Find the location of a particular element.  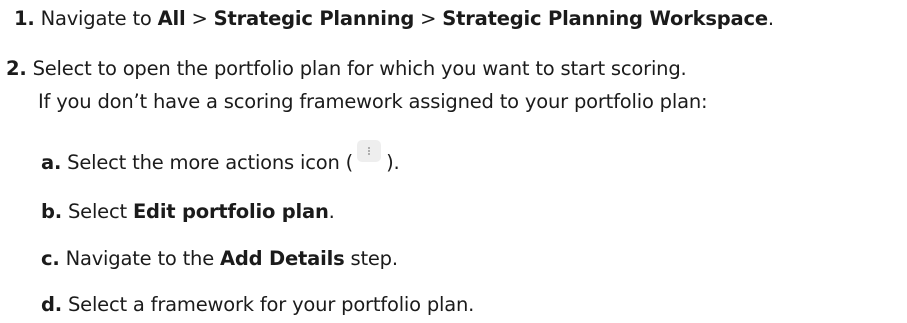

step-1-number: 1. is located at coordinates (24, 18).